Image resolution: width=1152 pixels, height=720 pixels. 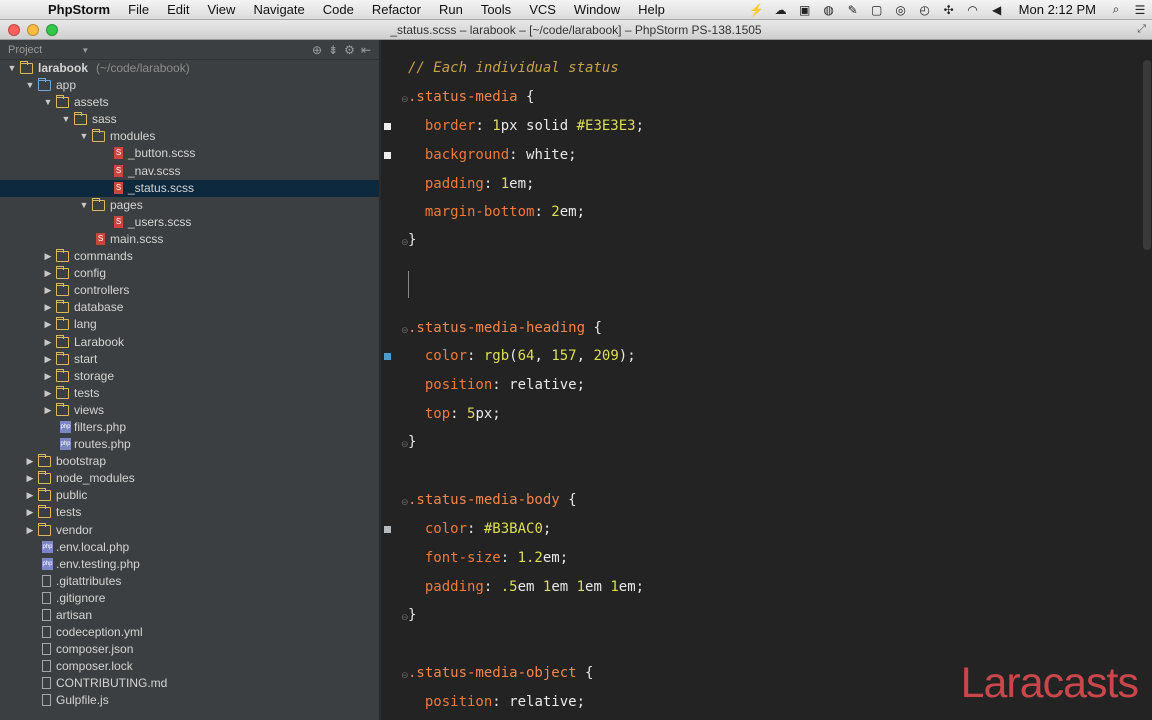 I want to click on tree-item: S _button.scss, so click(x=189, y=153).